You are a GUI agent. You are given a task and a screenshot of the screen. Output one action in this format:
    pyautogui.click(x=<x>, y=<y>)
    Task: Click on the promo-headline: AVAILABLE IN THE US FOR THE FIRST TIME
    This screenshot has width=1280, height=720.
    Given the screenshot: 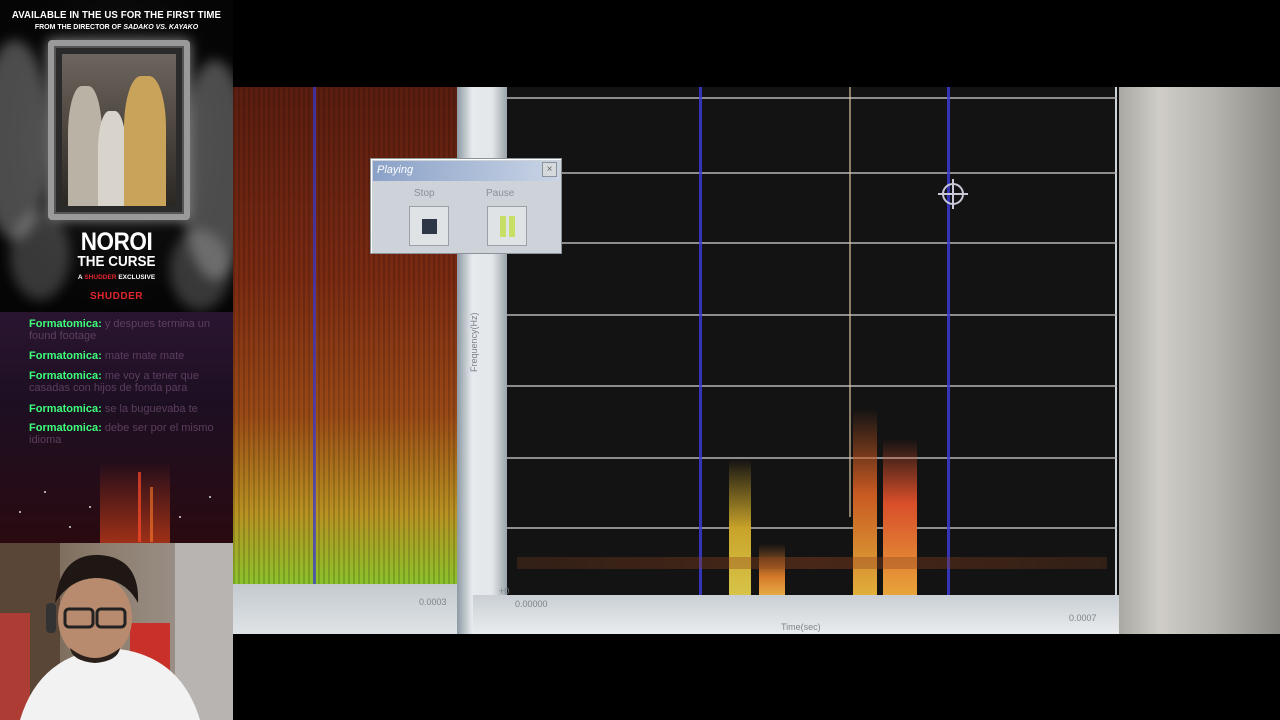 What is the action you would take?
    pyautogui.click(x=116, y=15)
    